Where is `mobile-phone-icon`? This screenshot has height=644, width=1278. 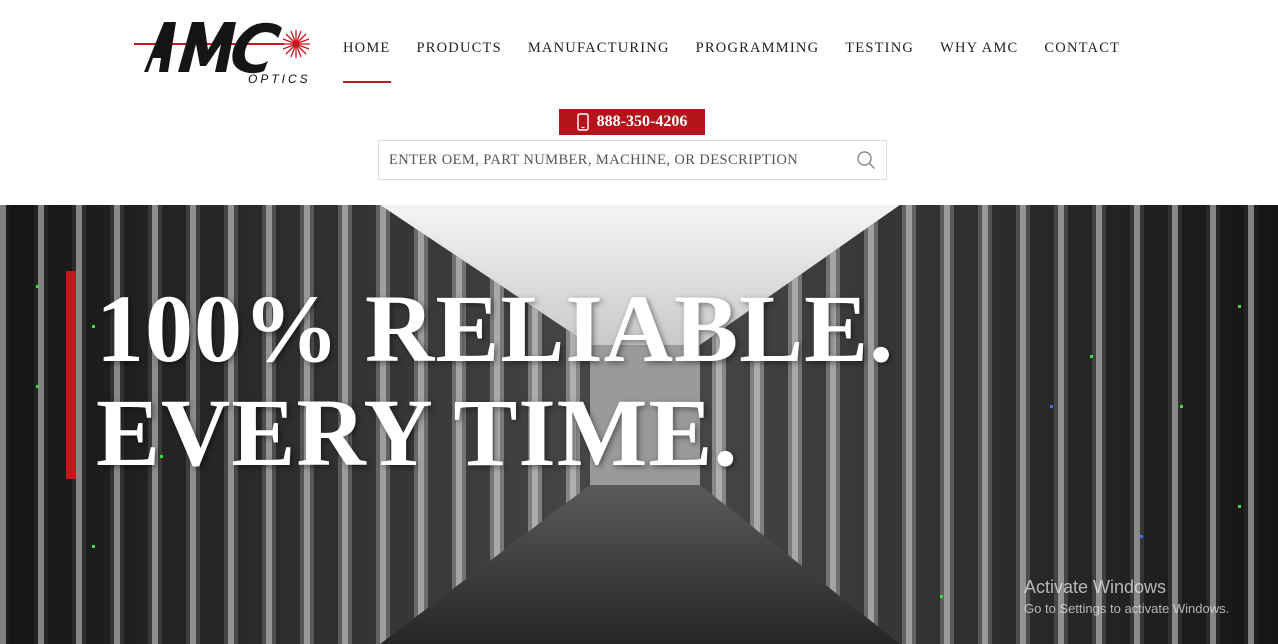 mobile-phone-icon is located at coordinates (582, 122).